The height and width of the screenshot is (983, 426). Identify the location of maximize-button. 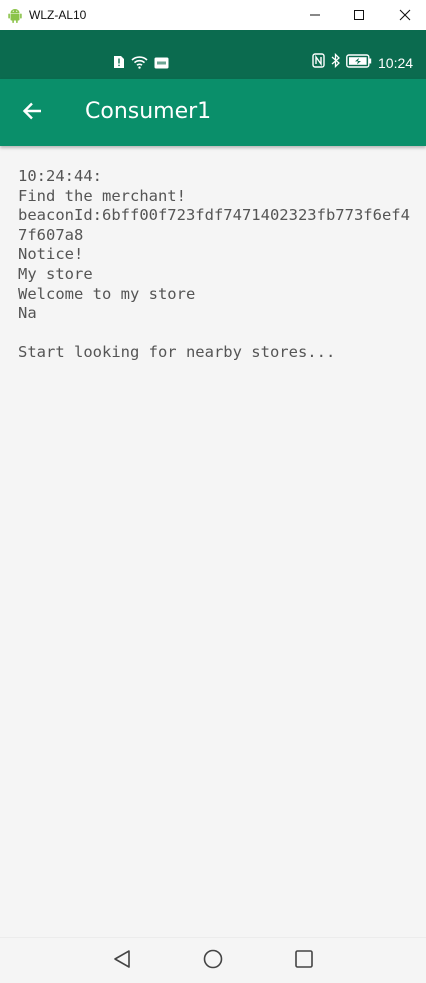
(359, 15).